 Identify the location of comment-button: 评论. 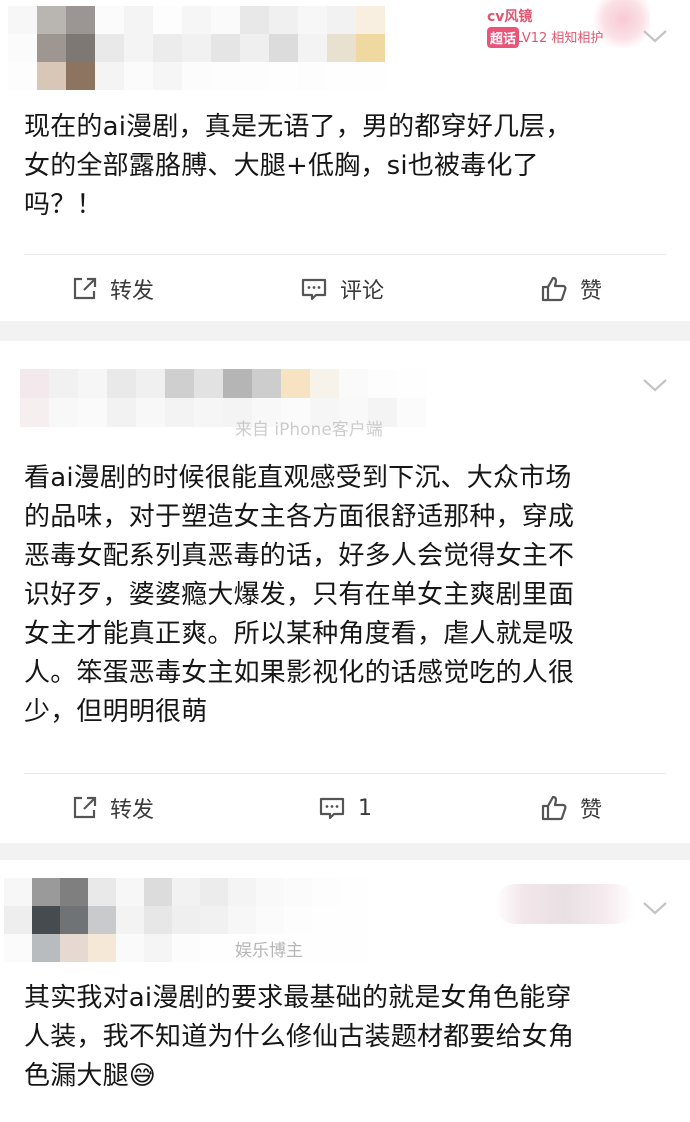
(342, 289).